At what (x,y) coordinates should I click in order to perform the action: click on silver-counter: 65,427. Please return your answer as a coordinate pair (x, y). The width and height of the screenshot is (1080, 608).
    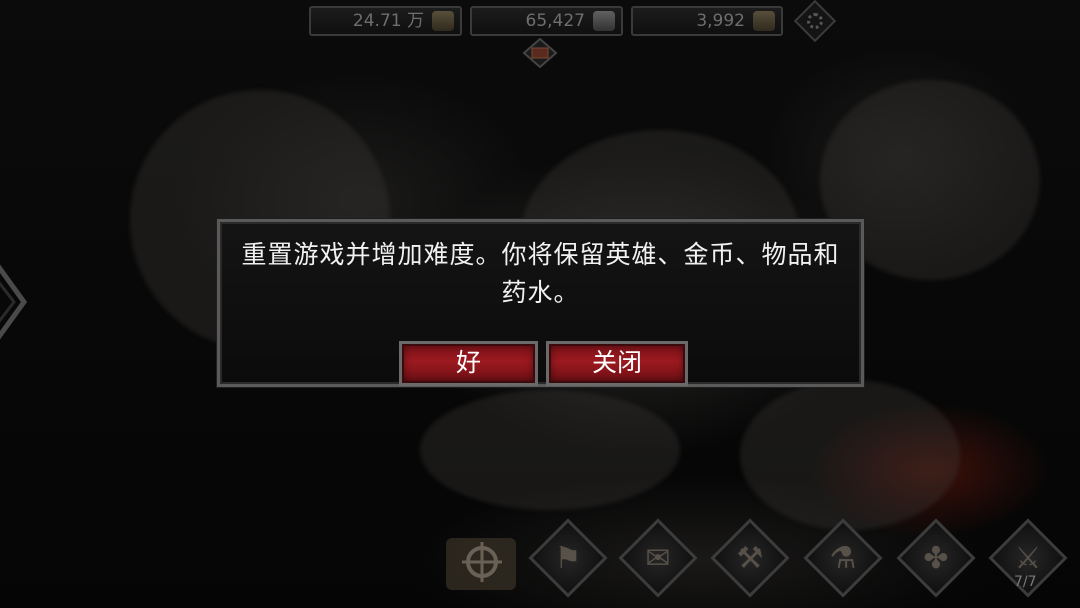
    Looking at the image, I should click on (546, 21).